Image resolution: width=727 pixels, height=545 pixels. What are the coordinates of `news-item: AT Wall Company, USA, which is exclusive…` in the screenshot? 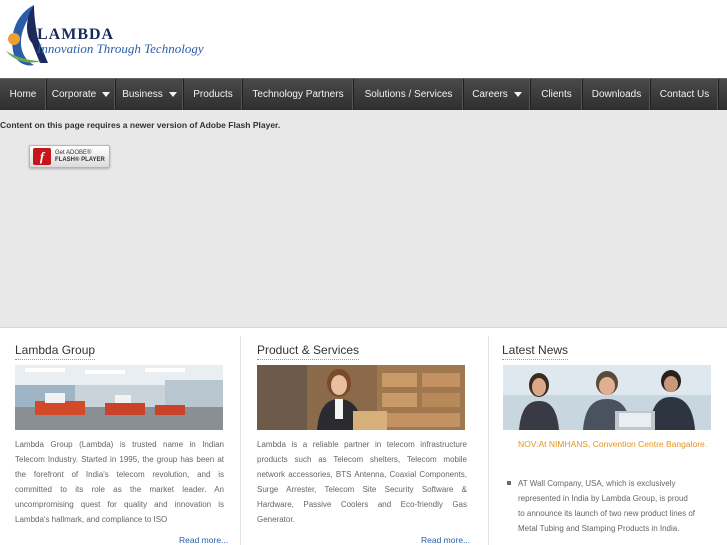 It's located at (601, 506).